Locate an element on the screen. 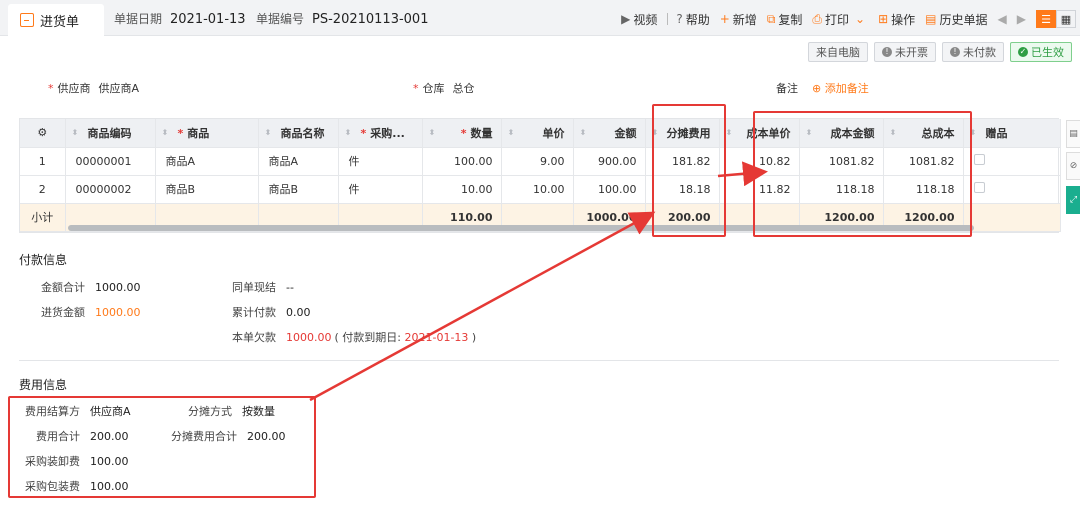  add-note-button: ⊕ 添加备注 is located at coordinates (840, 88).